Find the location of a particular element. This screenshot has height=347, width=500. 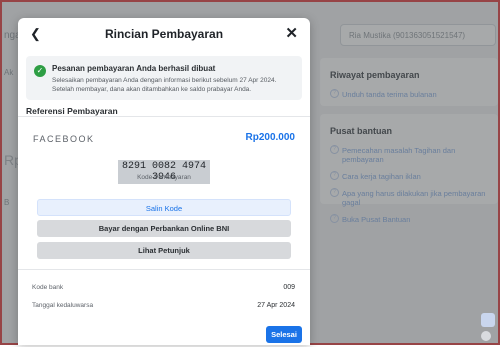

bank-code-row: Kode bank 009 is located at coordinates (163, 287).